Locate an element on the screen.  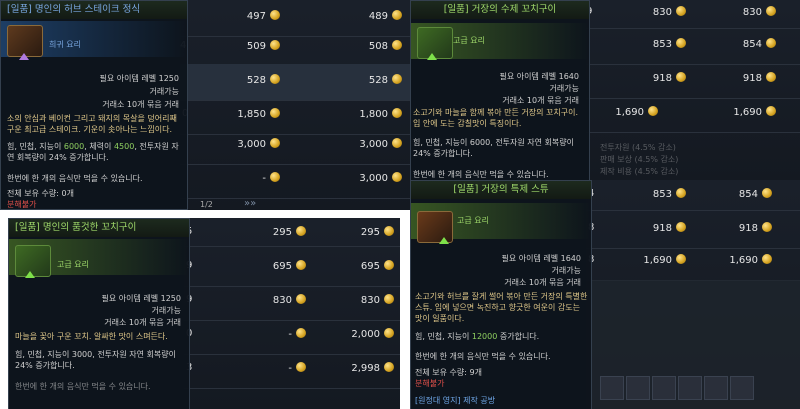
table-row: 5 295 295 is located at coordinates (292, 232).